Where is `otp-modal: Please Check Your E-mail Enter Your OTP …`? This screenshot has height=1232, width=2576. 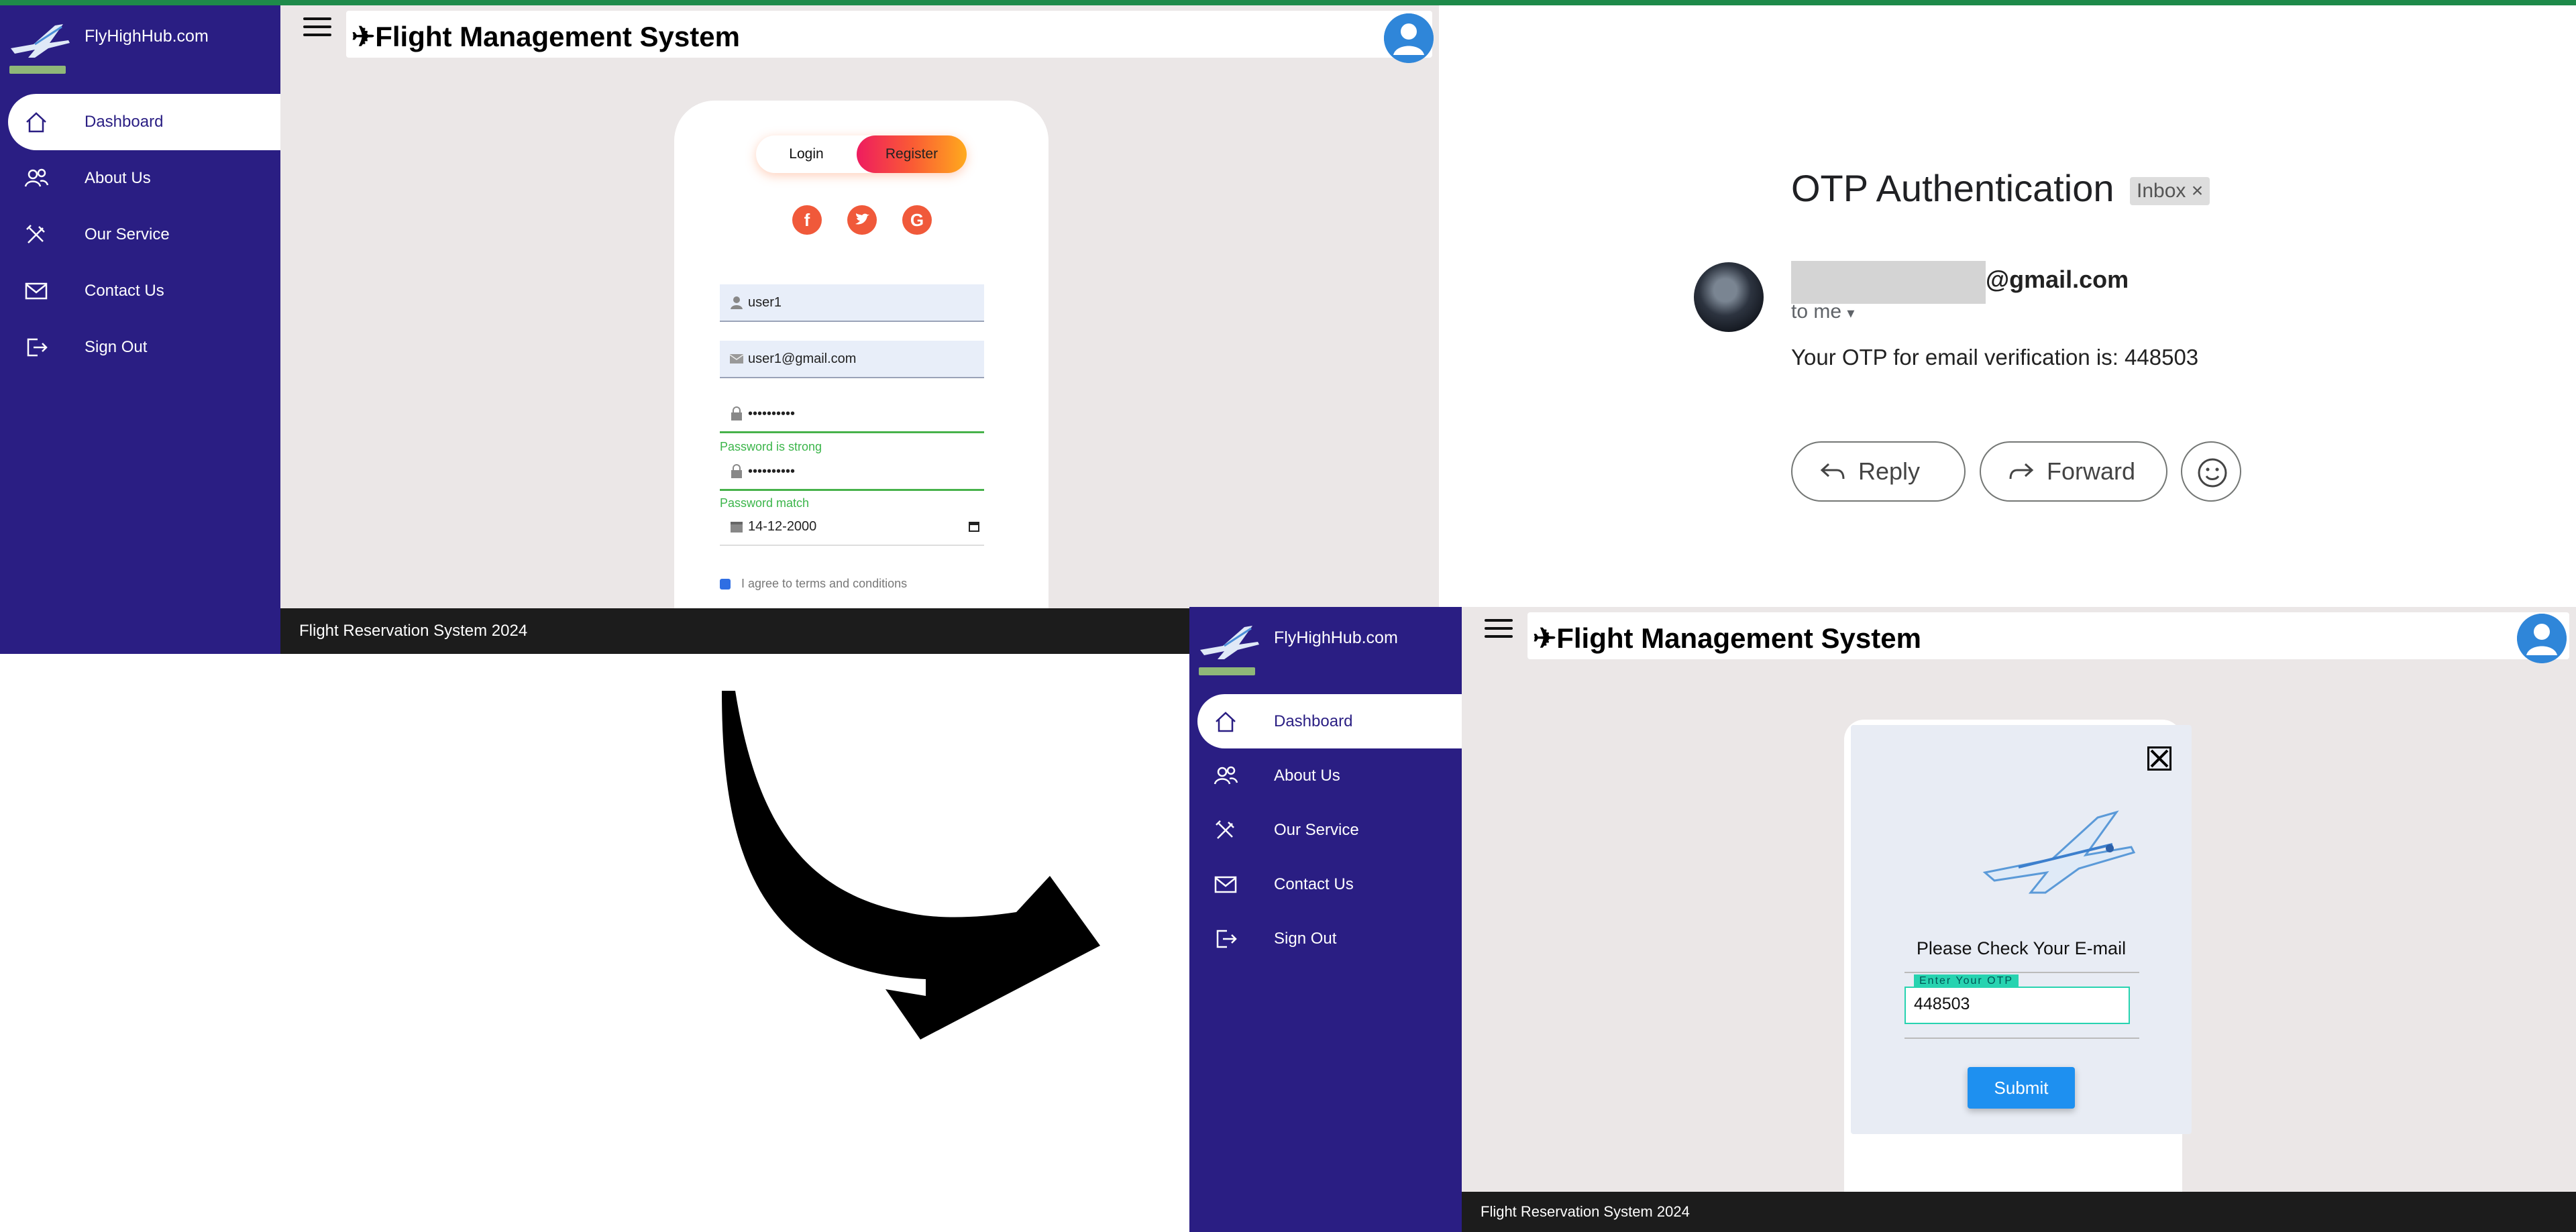
otp-modal: Please Check Your E-mail Enter Your OTP … is located at coordinates (2021, 929).